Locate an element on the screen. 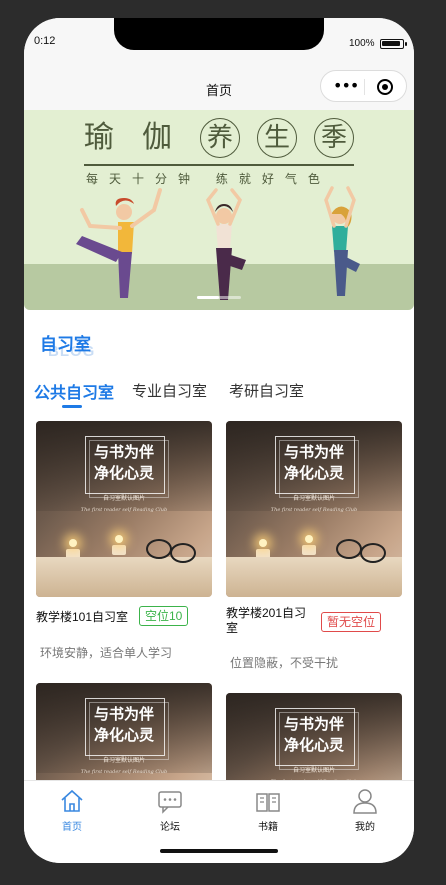 Image resolution: width=446 pixels, height=885 pixels. tabbar-label: 书籍 is located at coordinates (268, 827).